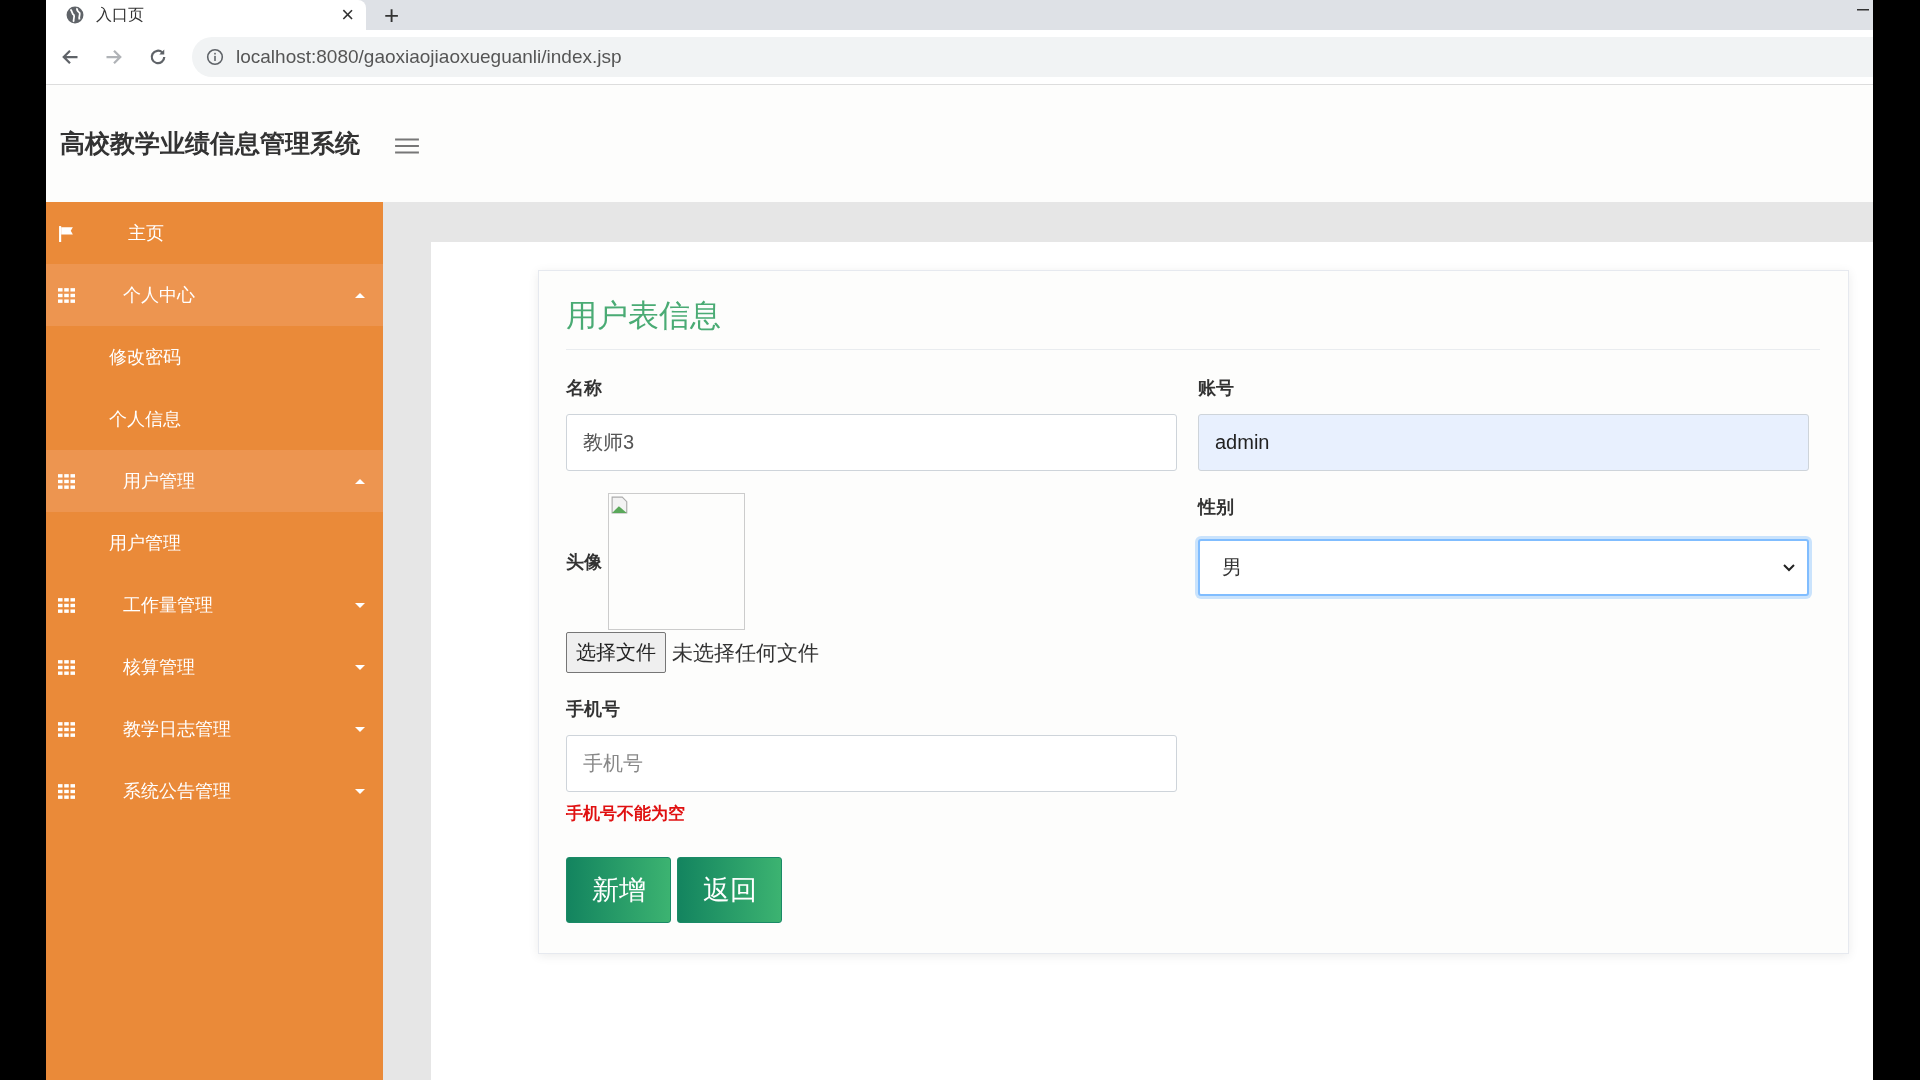  I want to click on phone-field: 手机号, so click(871, 763).